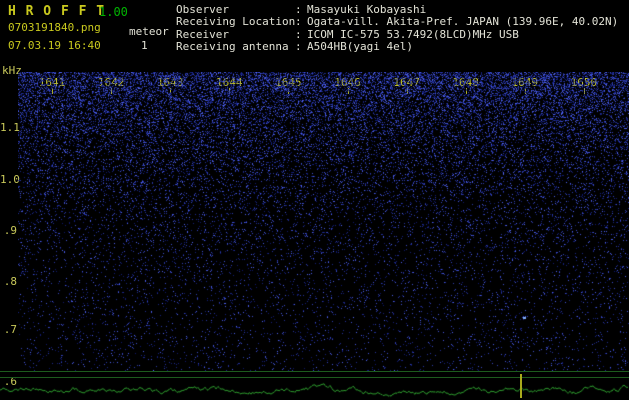 This screenshot has width=629, height=400. Describe the element at coordinates (521, 386) in the screenshot. I see `yellow-time-marker` at that location.